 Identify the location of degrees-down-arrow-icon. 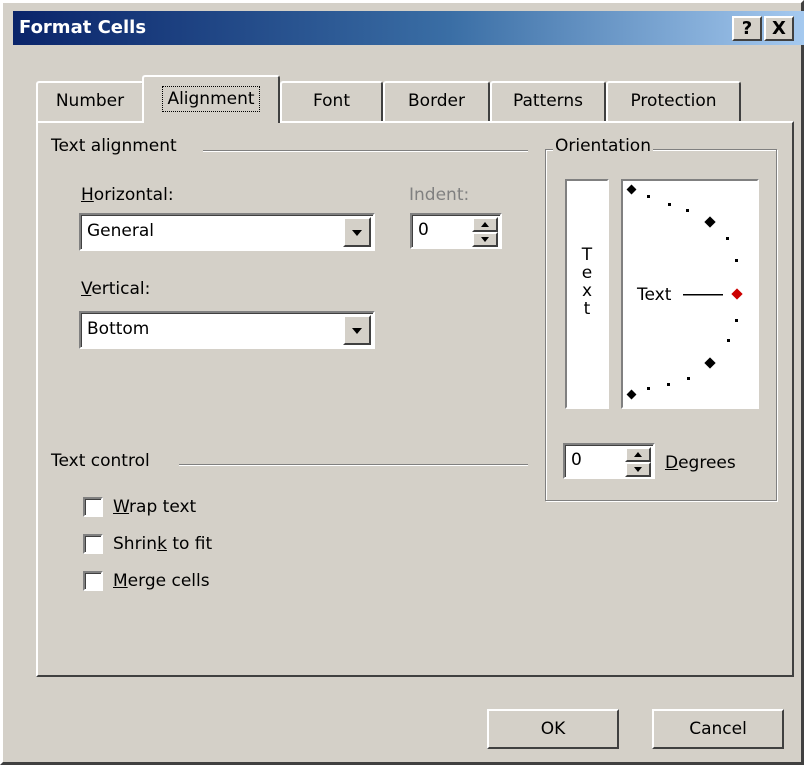
(638, 469).